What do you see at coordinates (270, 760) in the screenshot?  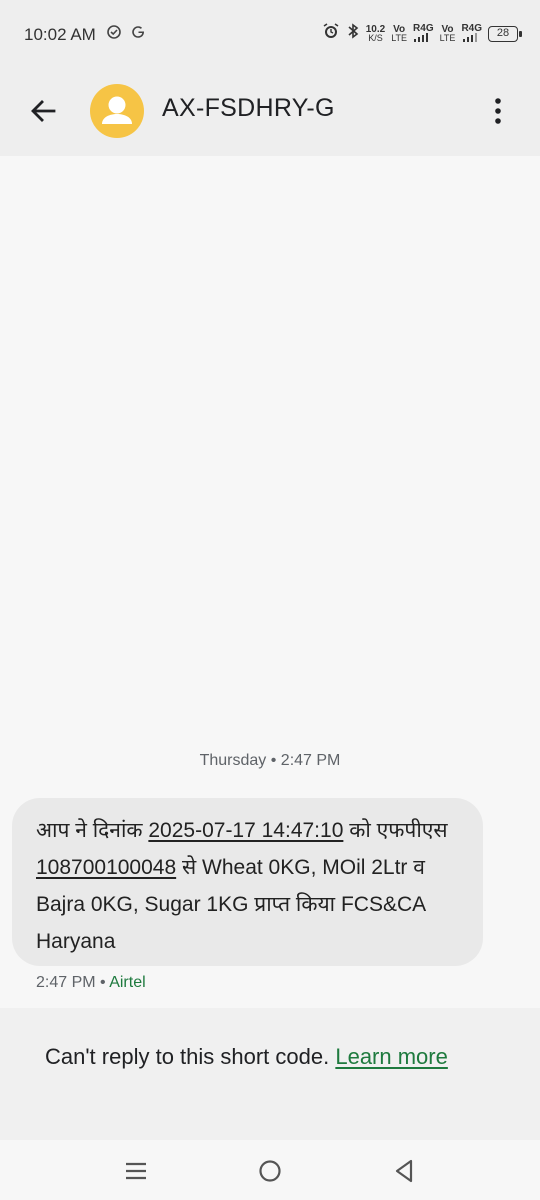 I see `date-separator: Thursday • 2:47 PM` at bounding box center [270, 760].